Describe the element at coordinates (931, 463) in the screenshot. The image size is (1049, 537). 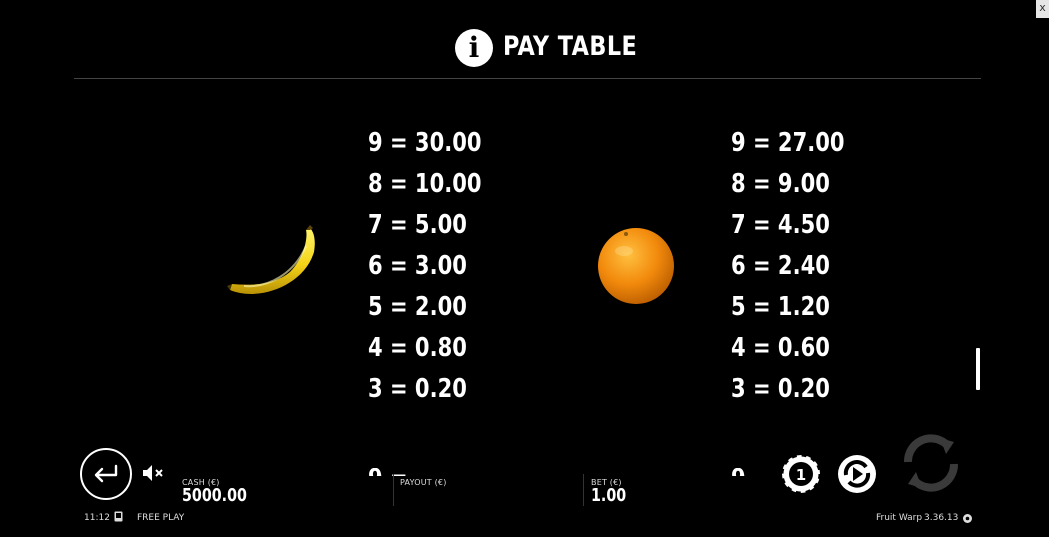
I see `spin-button` at that location.